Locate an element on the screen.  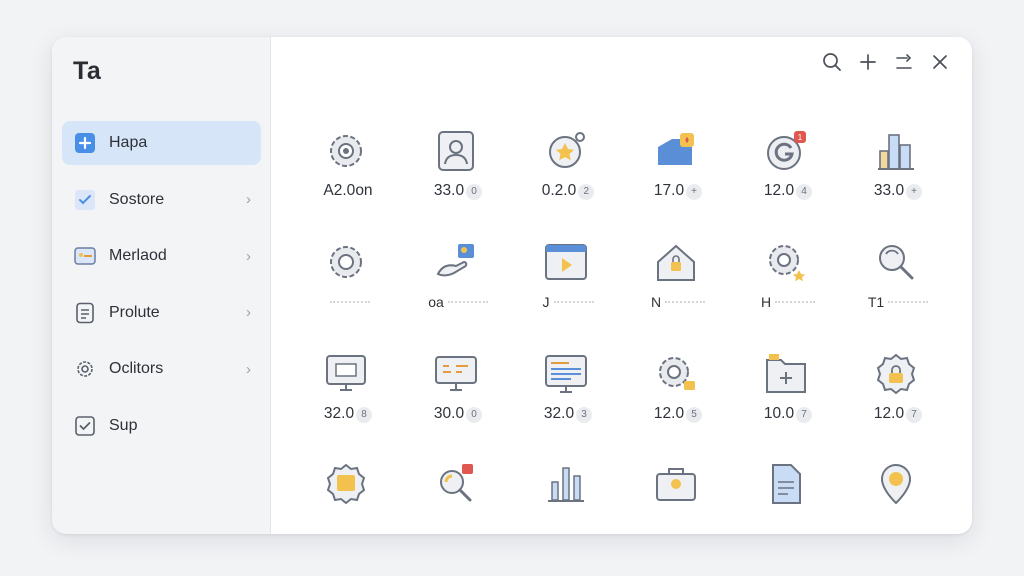
gear-lock-icon is located at coordinates (896, 374).